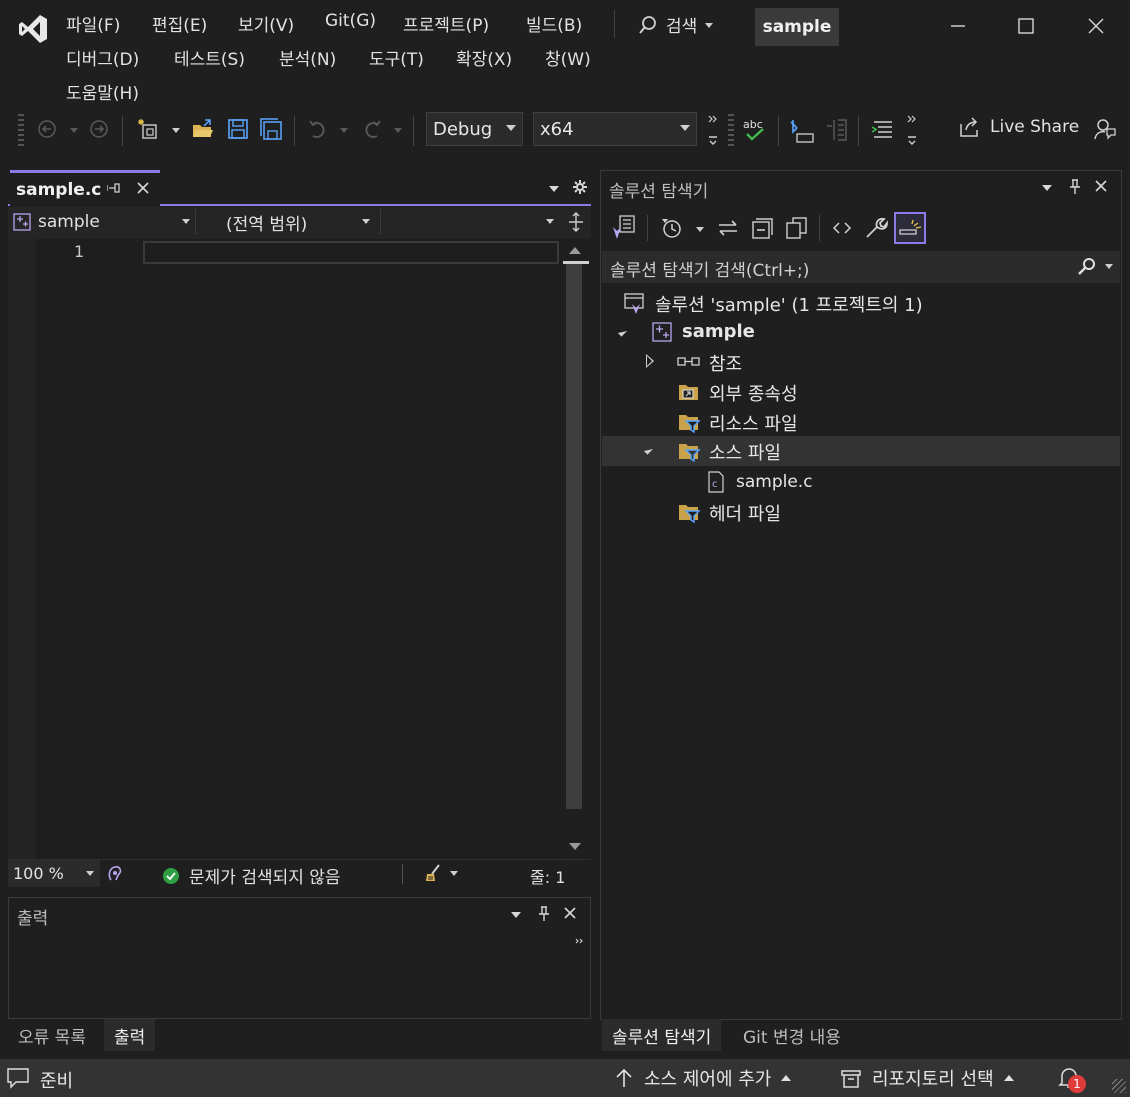  Describe the element at coordinates (837, 130) in the screenshot. I see `toggle-breakpoint-icon` at that location.